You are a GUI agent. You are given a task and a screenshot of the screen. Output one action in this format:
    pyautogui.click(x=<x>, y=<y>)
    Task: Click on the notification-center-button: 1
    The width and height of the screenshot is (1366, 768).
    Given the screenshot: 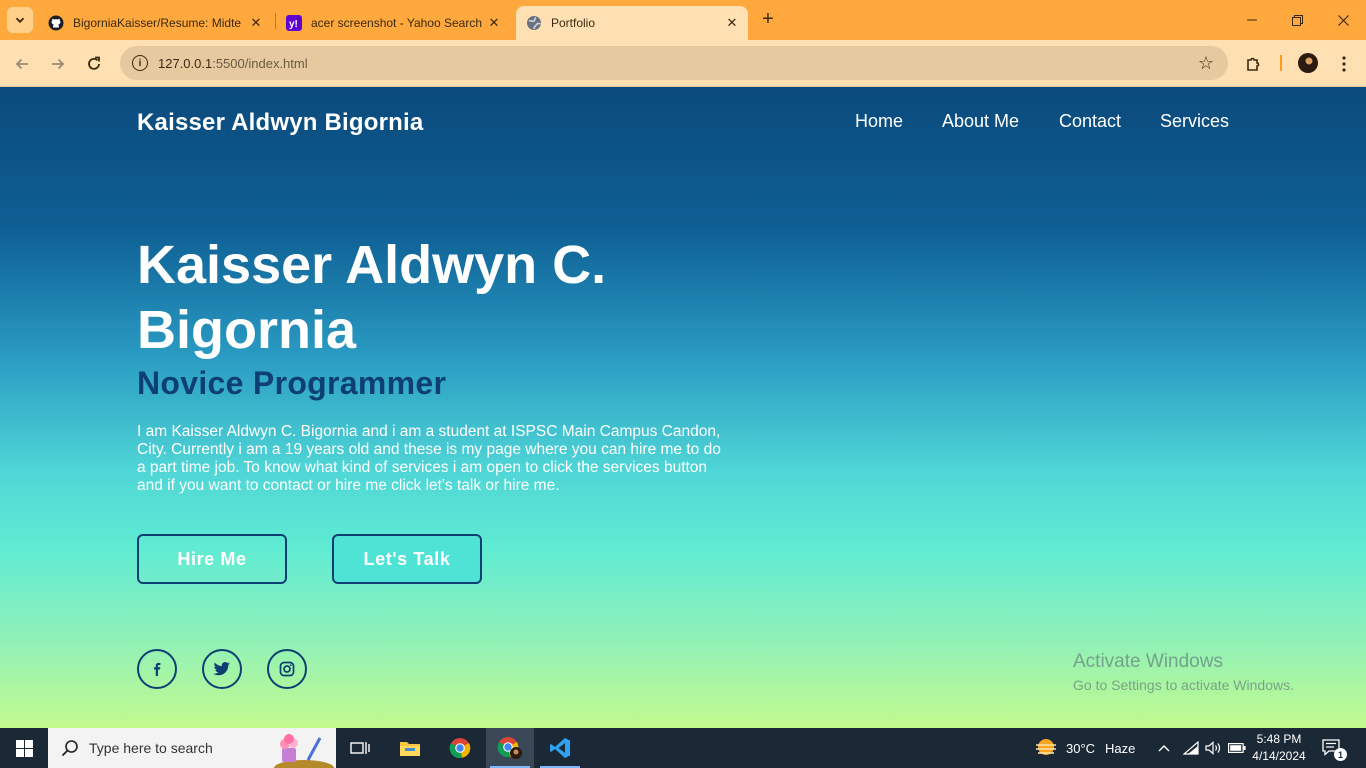 What is the action you would take?
    pyautogui.click(x=1334, y=750)
    